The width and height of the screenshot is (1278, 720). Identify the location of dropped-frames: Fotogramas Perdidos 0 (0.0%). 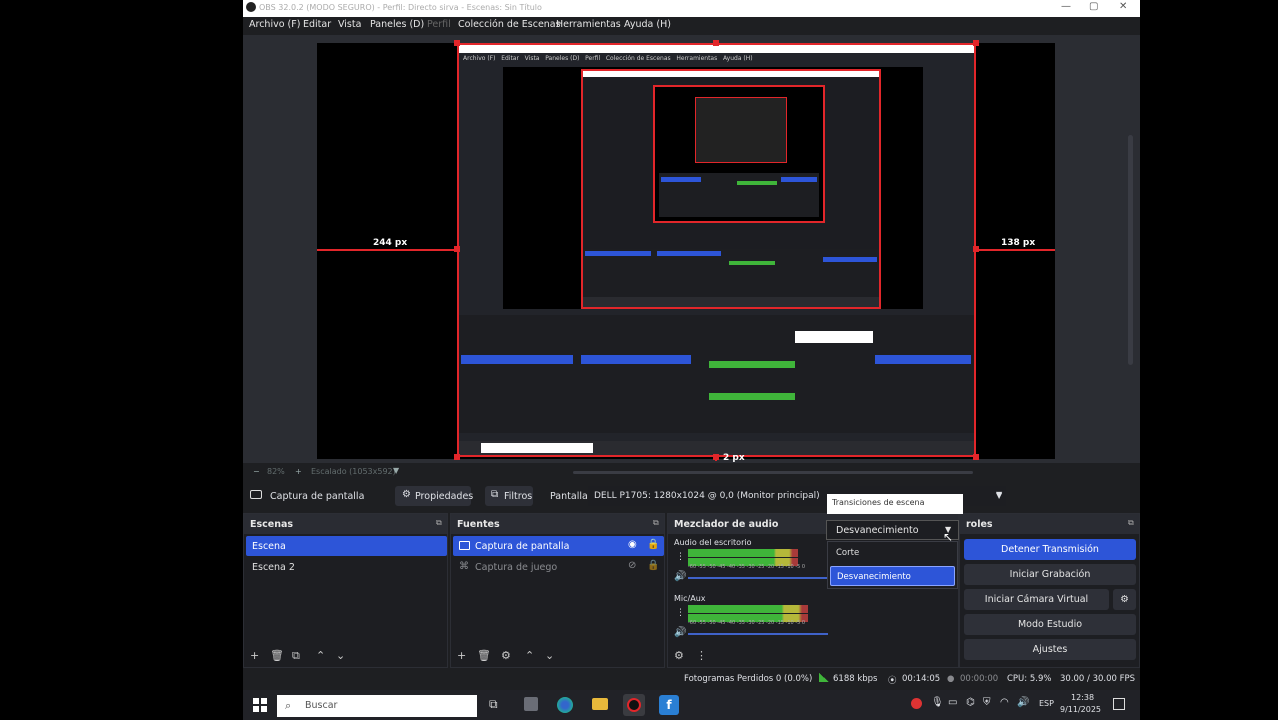
(748, 679).